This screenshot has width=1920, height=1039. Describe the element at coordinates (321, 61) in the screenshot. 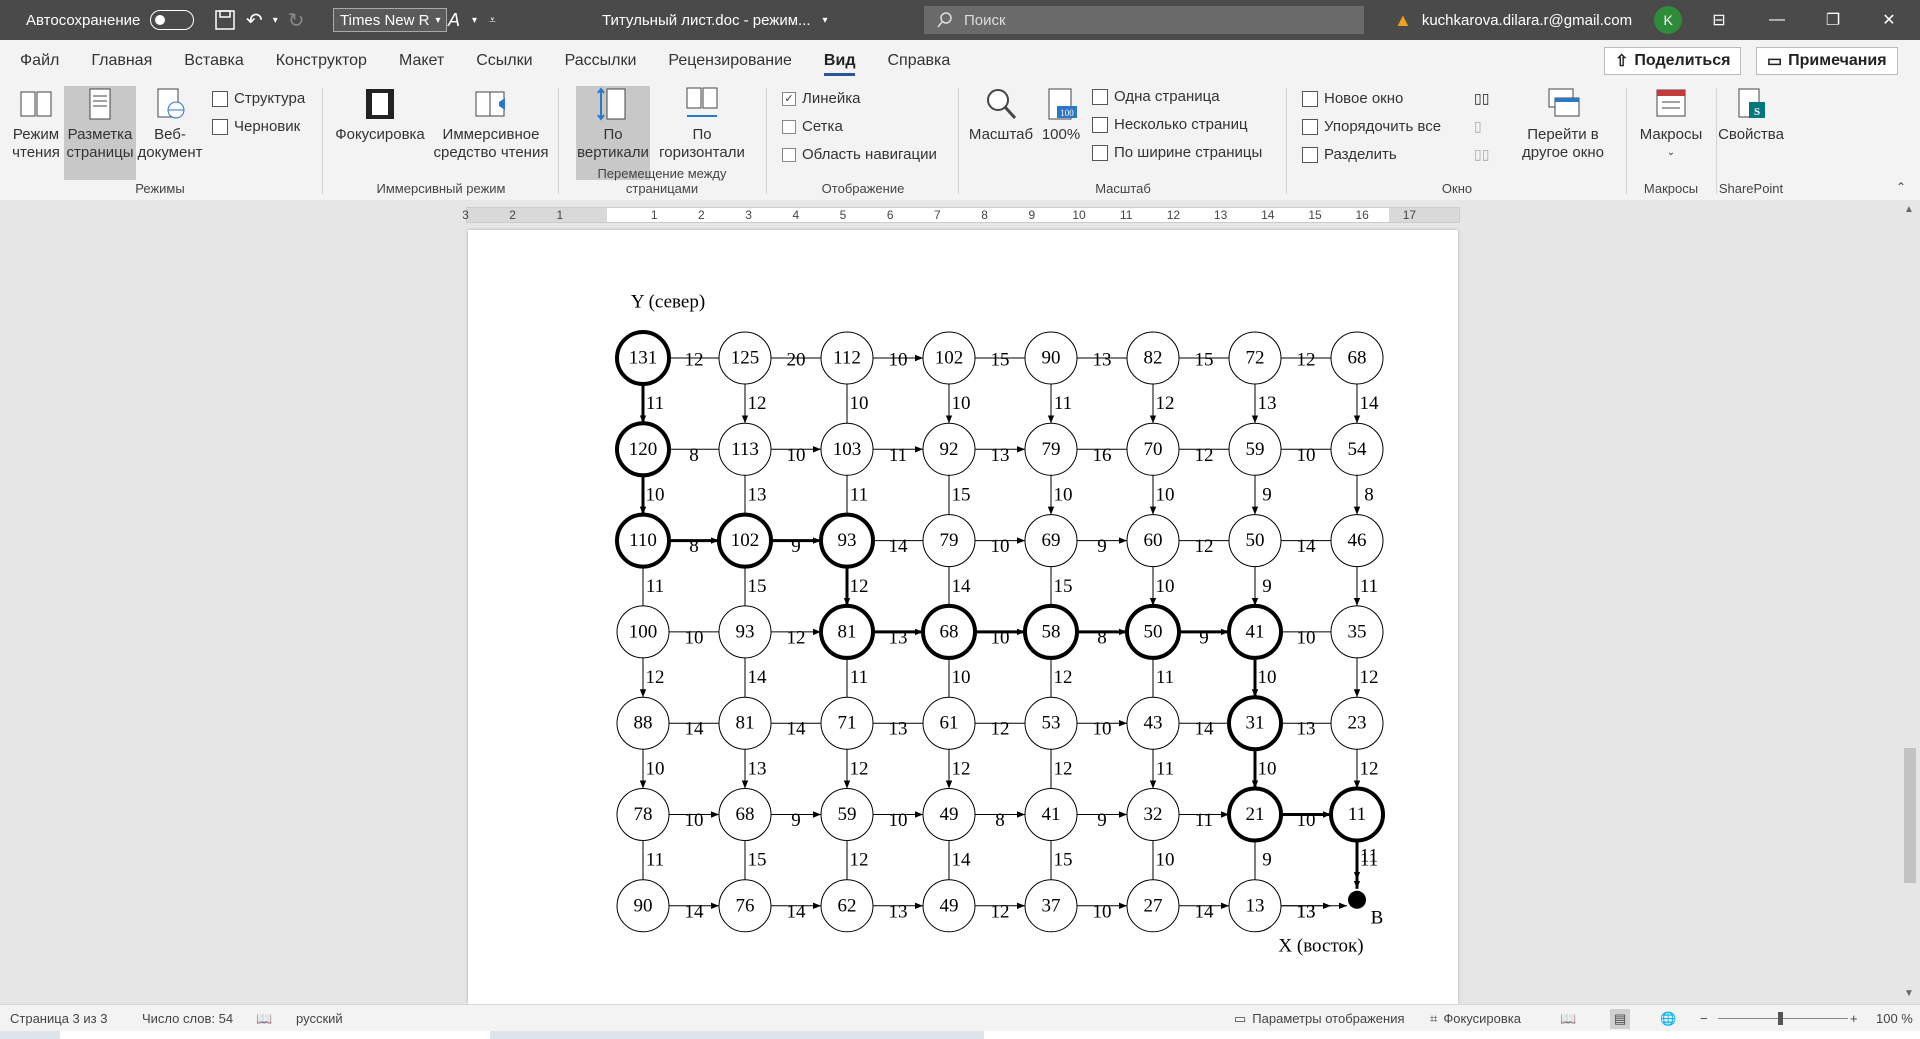

I see `tab-design: Конструктор` at that location.